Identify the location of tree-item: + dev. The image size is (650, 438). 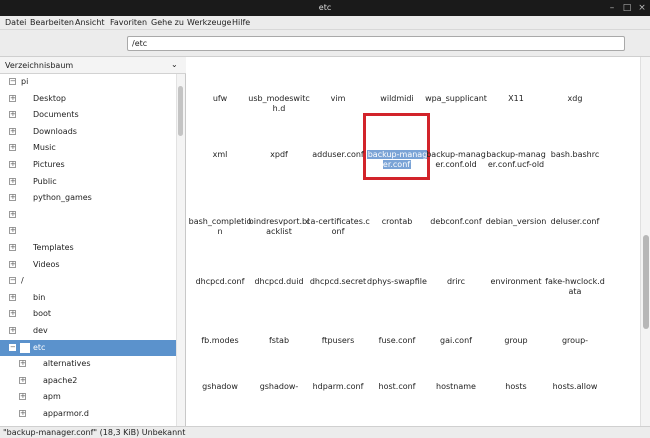
(88, 331).